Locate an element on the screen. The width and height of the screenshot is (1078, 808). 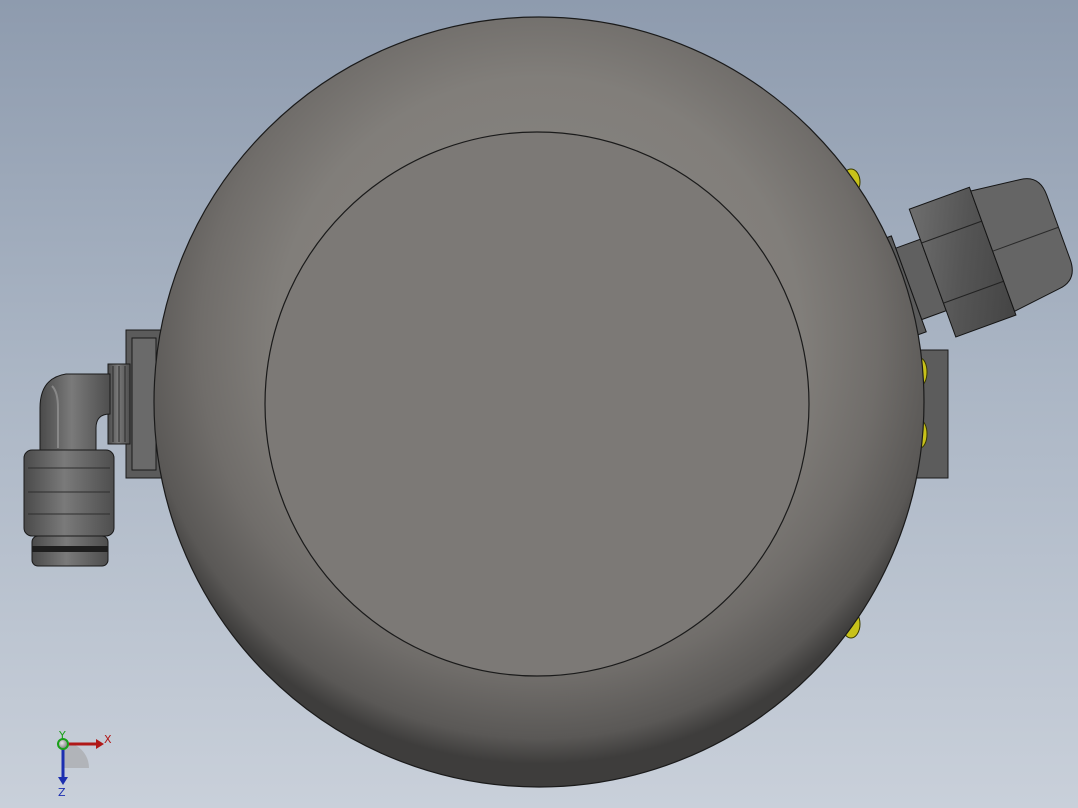
triad-y-label: Y is located at coordinates (62, 735).